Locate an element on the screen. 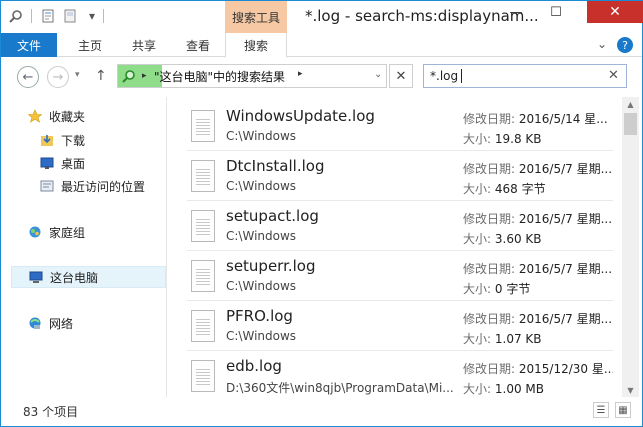  size-value: 1.07 KB is located at coordinates (518, 339).